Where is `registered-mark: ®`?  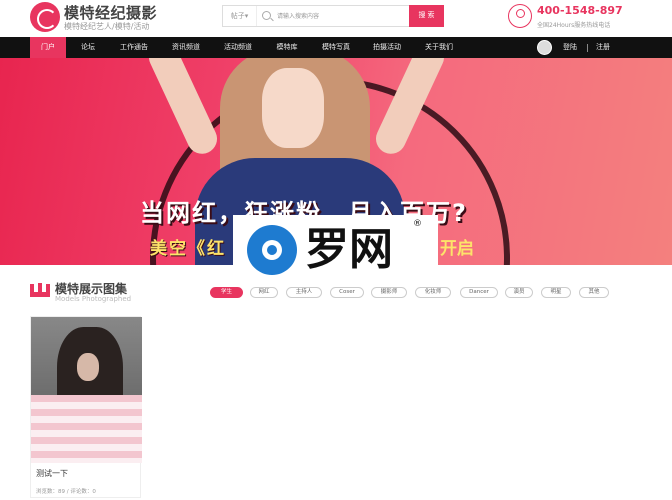 registered-mark: ® is located at coordinates (417, 224).